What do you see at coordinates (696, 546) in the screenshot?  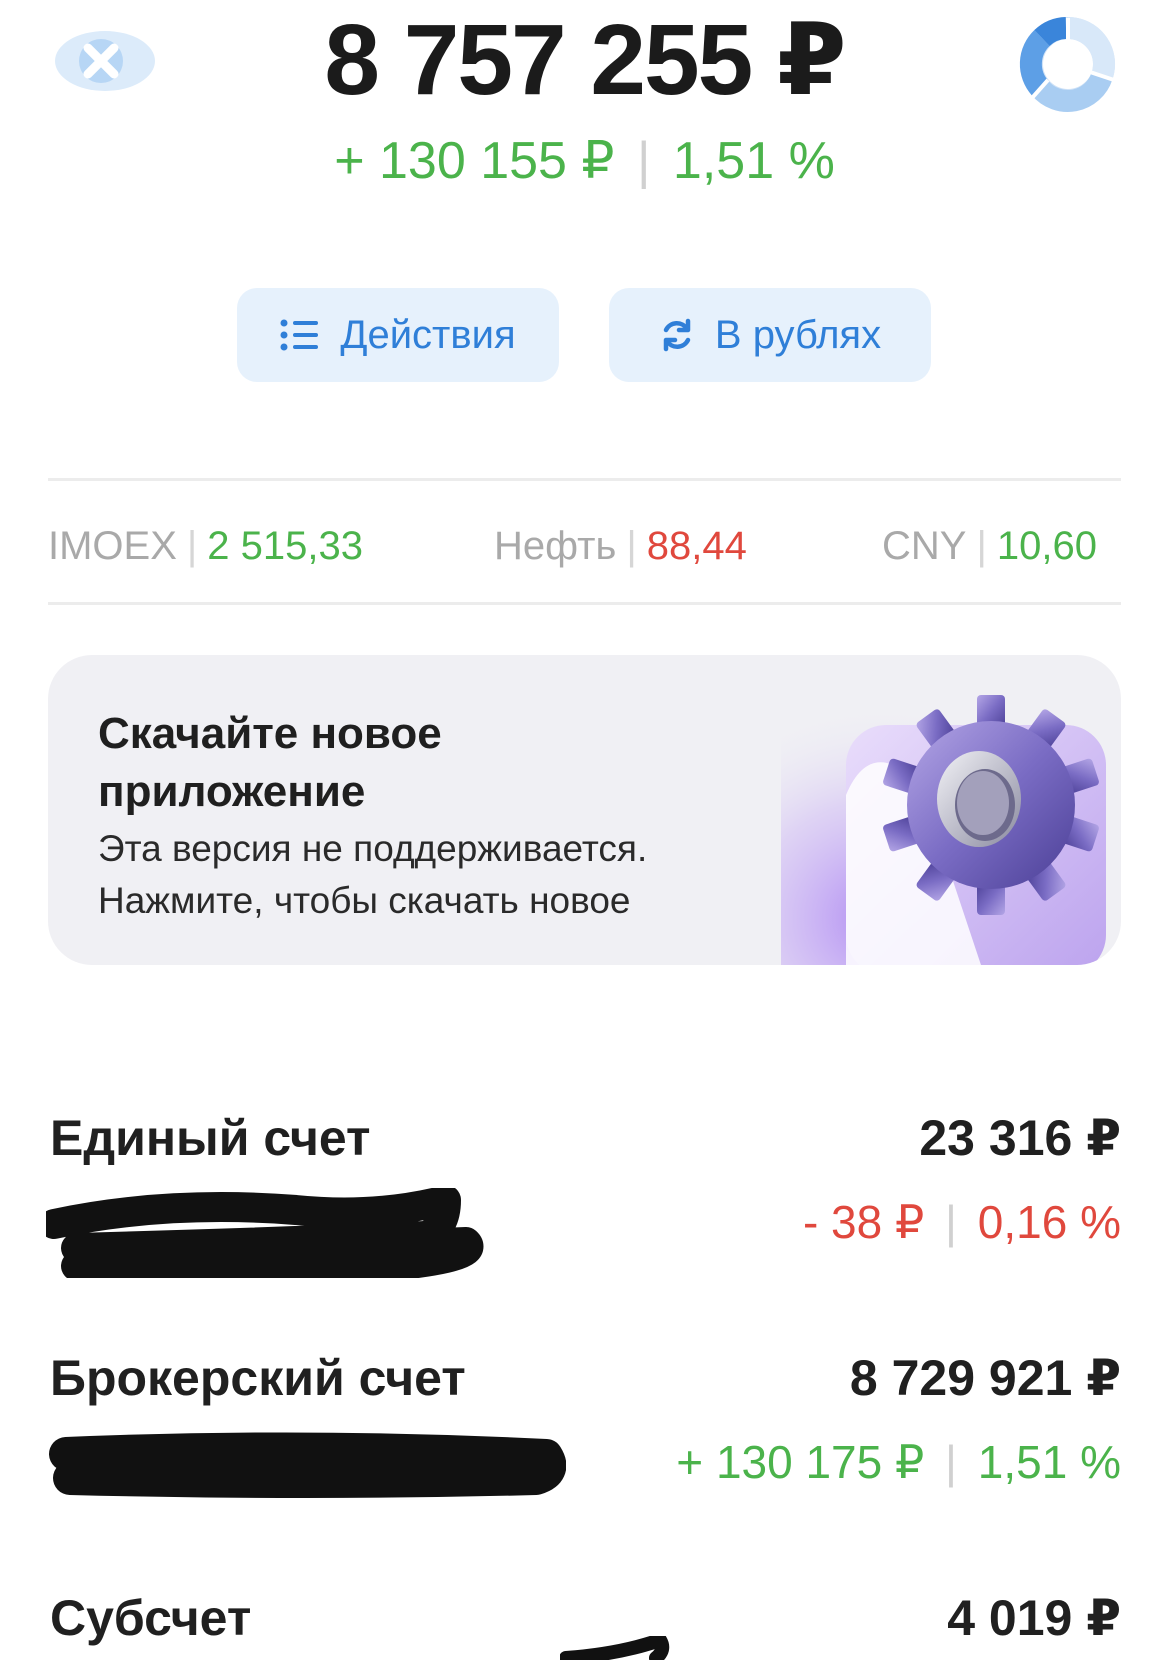 I see `ticker-value: 88,44` at bounding box center [696, 546].